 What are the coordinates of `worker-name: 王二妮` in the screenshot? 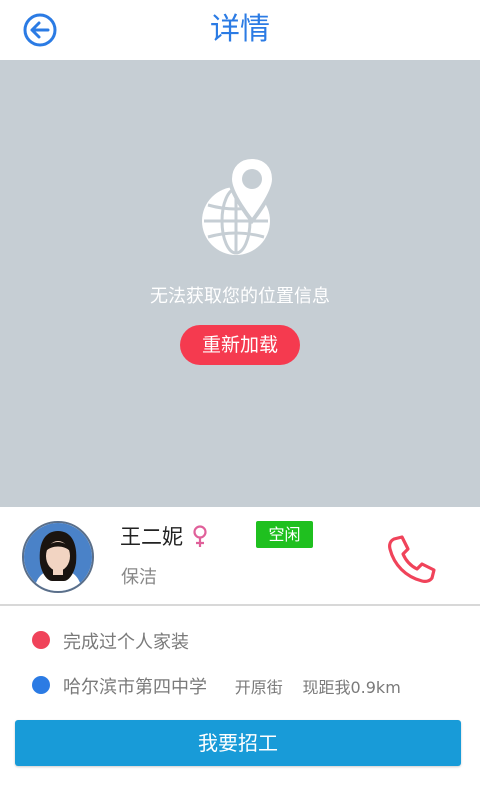 It's located at (151, 537).